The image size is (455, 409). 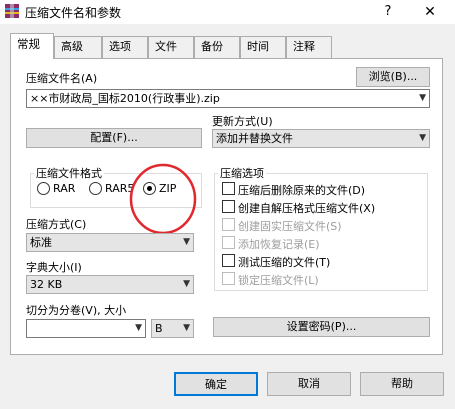 What do you see at coordinates (56, 224) in the screenshot?
I see `compression-method-label: 压缩方式(C)` at bounding box center [56, 224].